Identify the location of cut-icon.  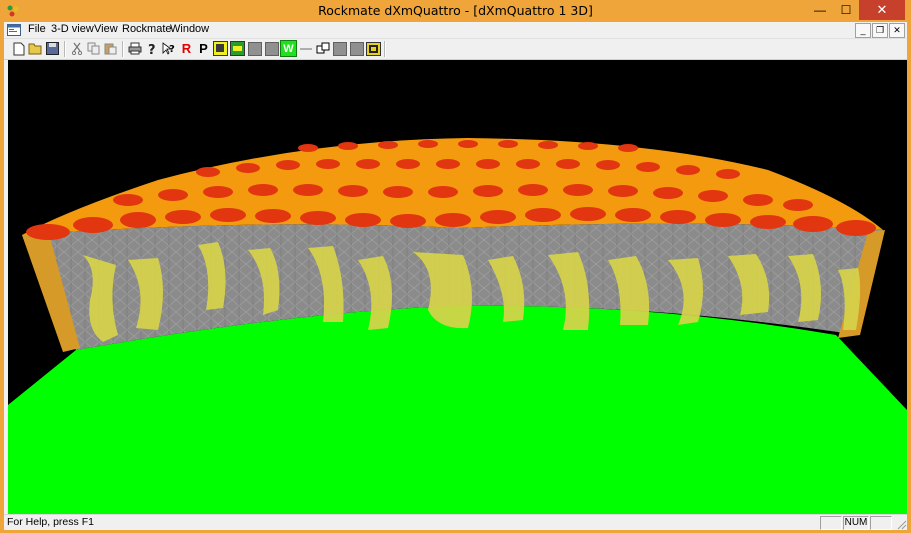
(76, 48).